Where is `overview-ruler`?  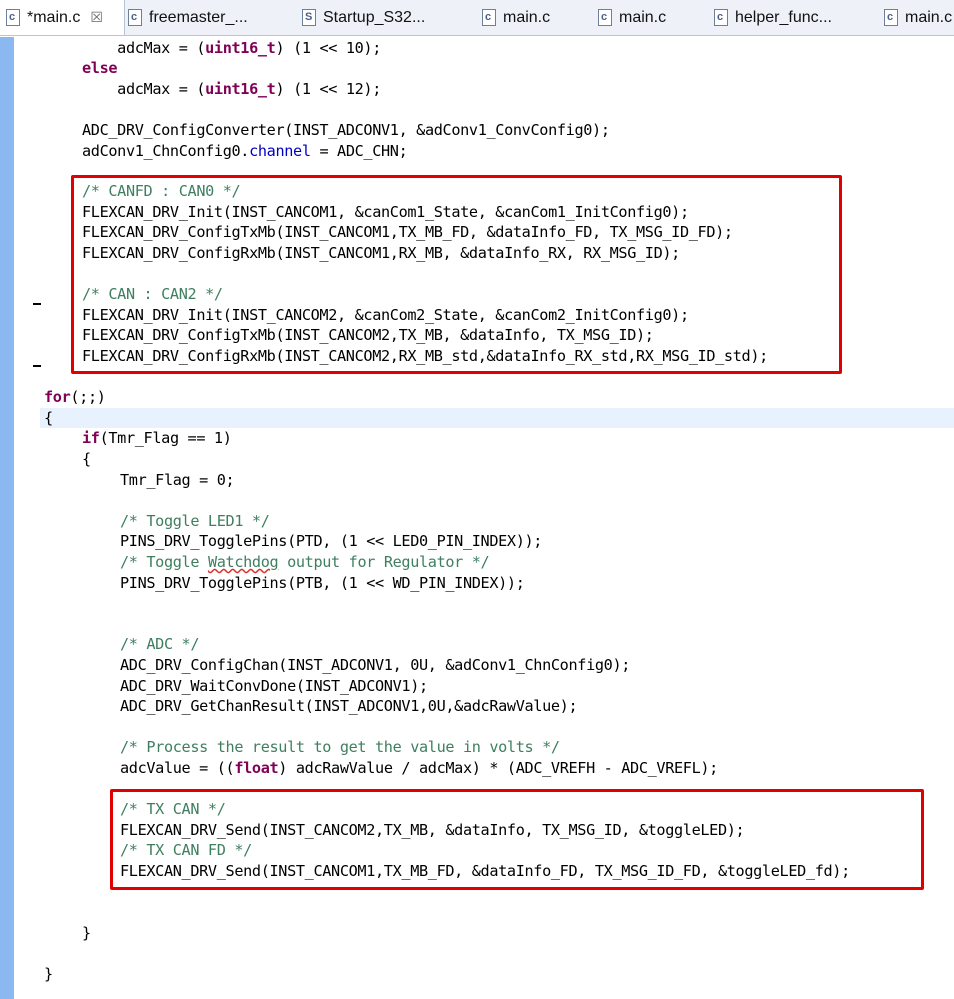 overview-ruler is located at coordinates (7, 518).